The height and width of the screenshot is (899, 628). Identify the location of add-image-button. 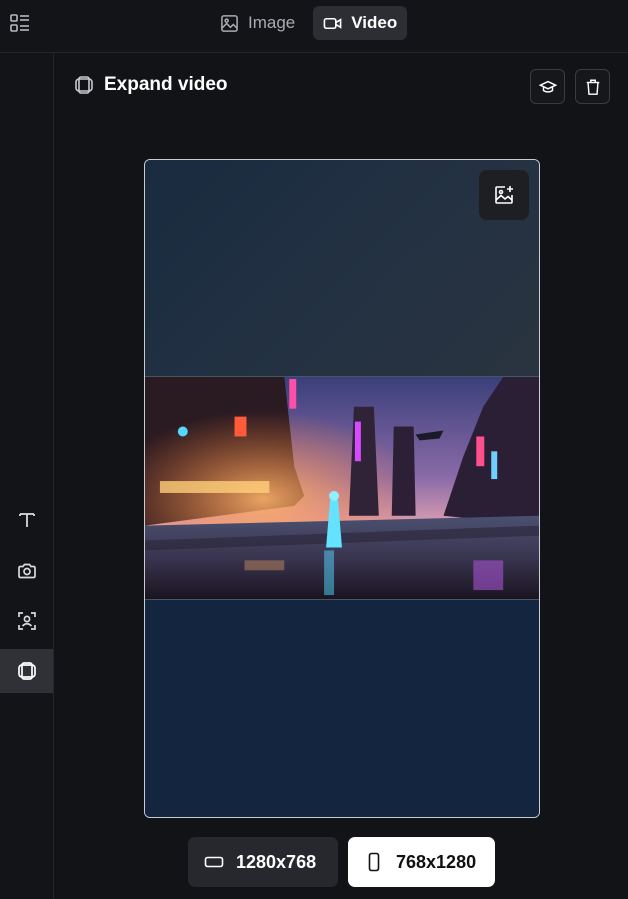
(504, 195).